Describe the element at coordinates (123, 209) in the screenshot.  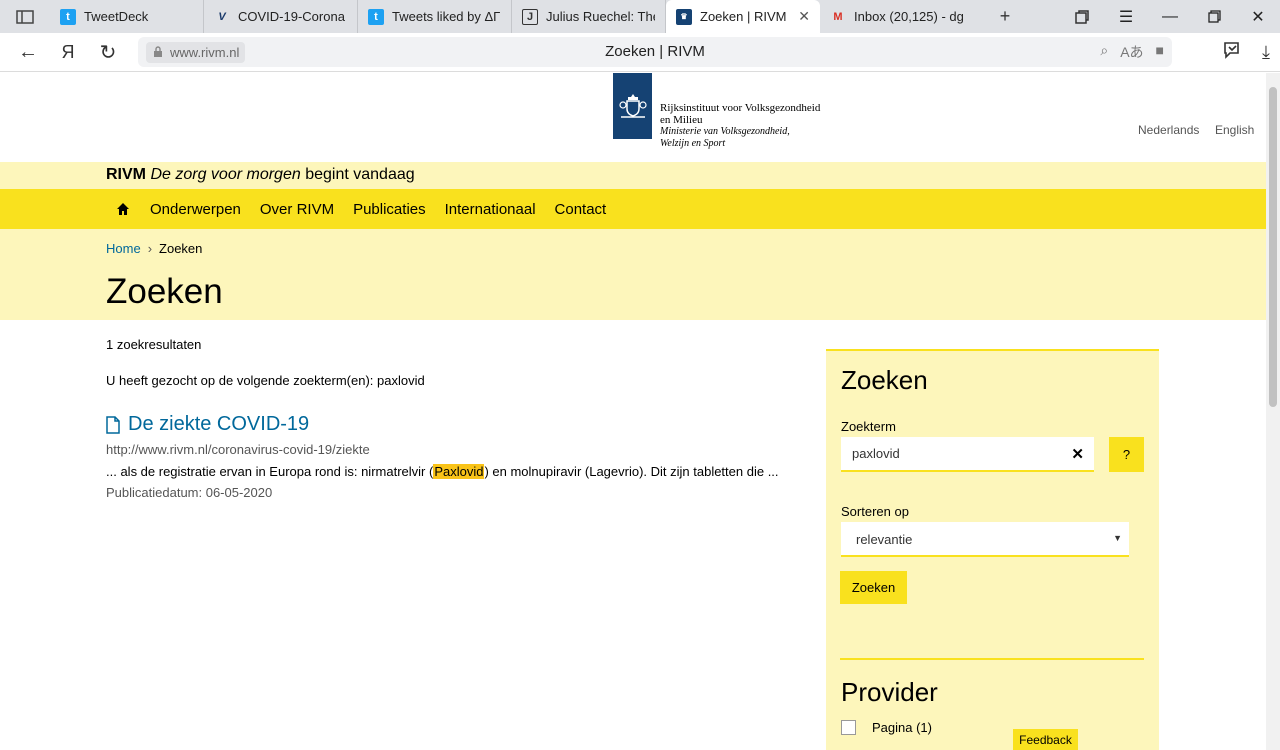
I see `home-icon` at that location.